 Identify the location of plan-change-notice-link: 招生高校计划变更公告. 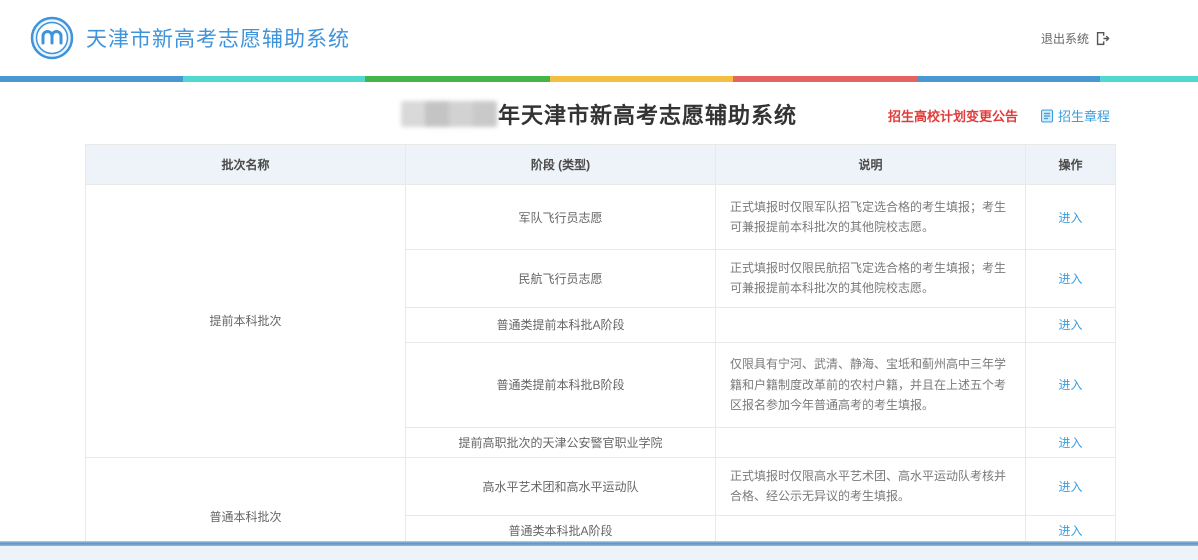
(953, 115).